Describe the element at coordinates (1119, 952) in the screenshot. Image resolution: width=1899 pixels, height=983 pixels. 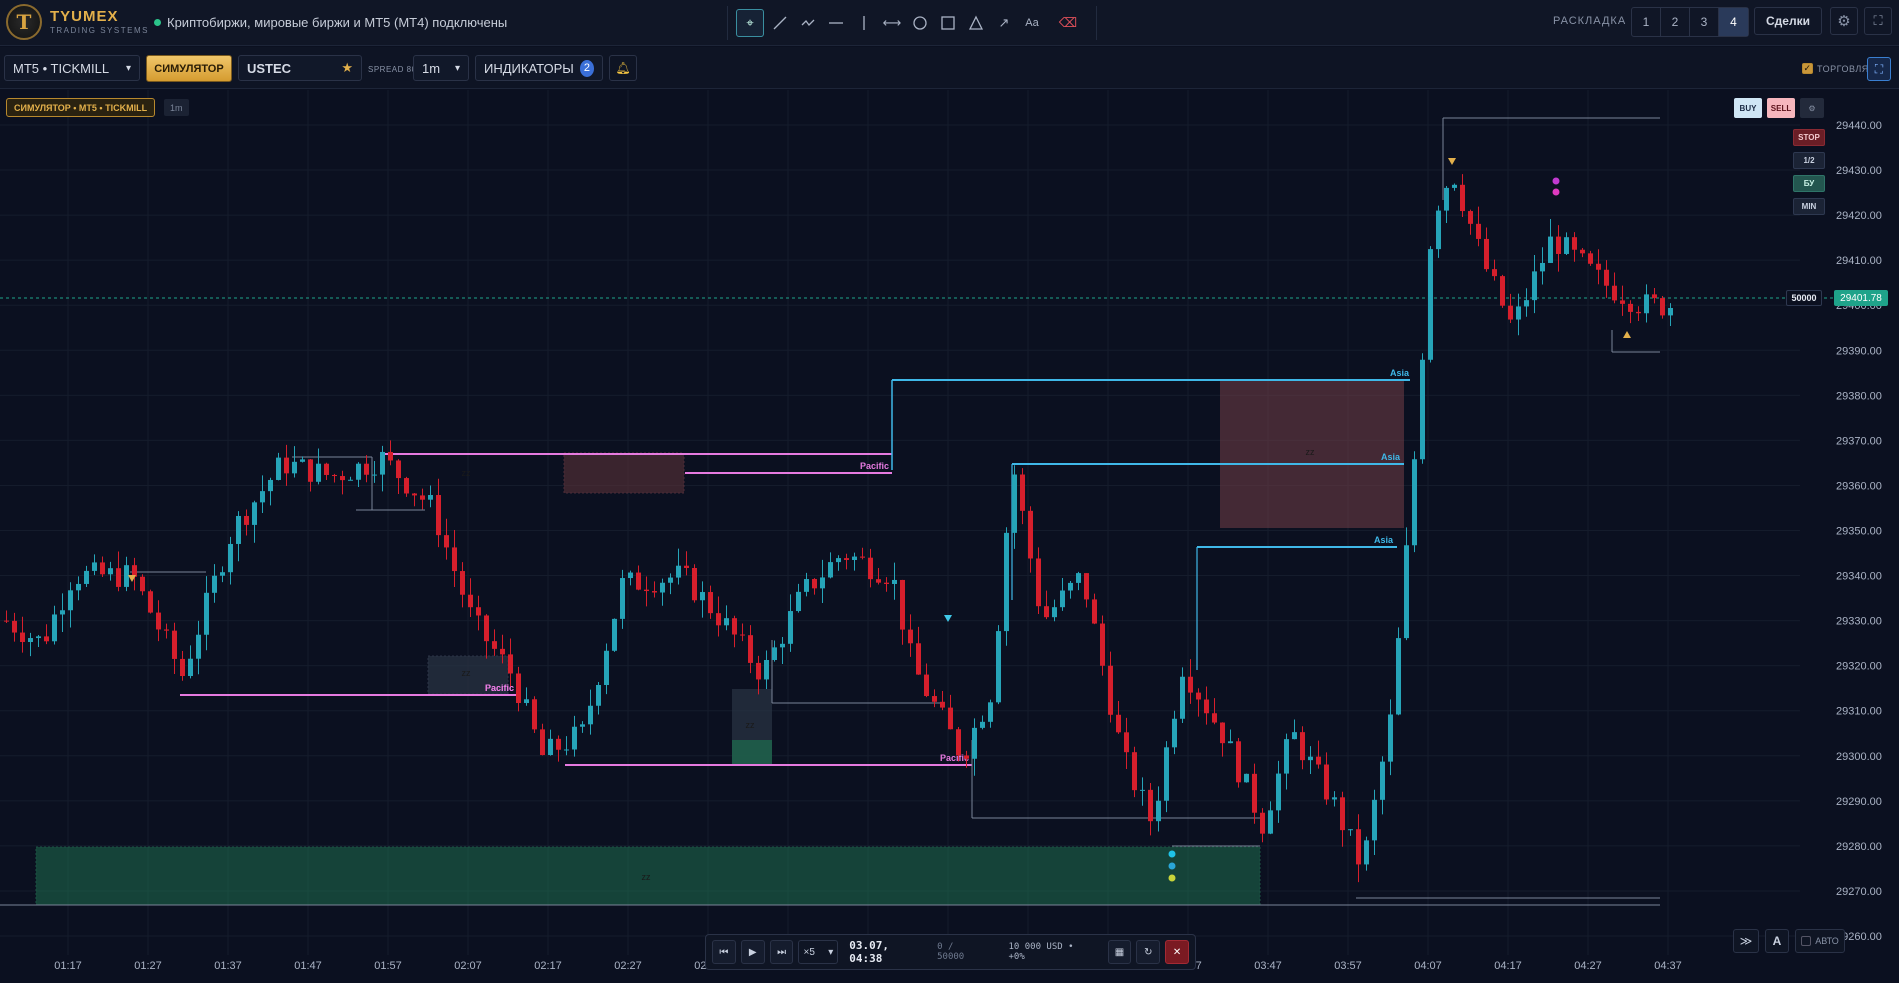
I see `calculator-icon: ▦` at that location.